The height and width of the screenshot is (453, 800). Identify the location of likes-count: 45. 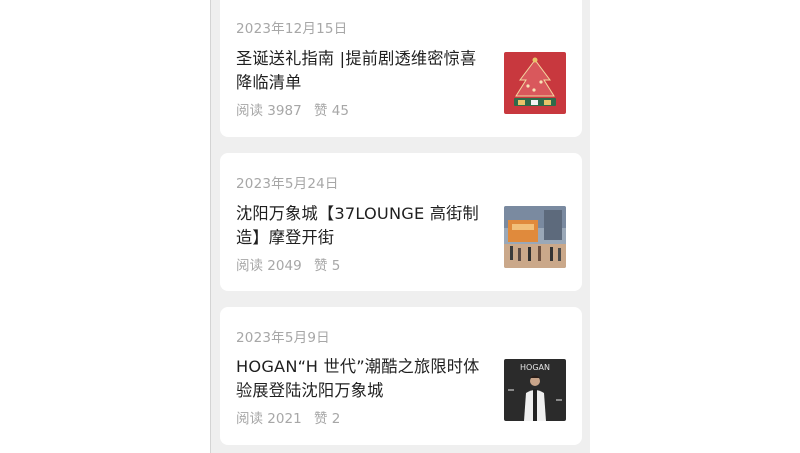
(340, 111).